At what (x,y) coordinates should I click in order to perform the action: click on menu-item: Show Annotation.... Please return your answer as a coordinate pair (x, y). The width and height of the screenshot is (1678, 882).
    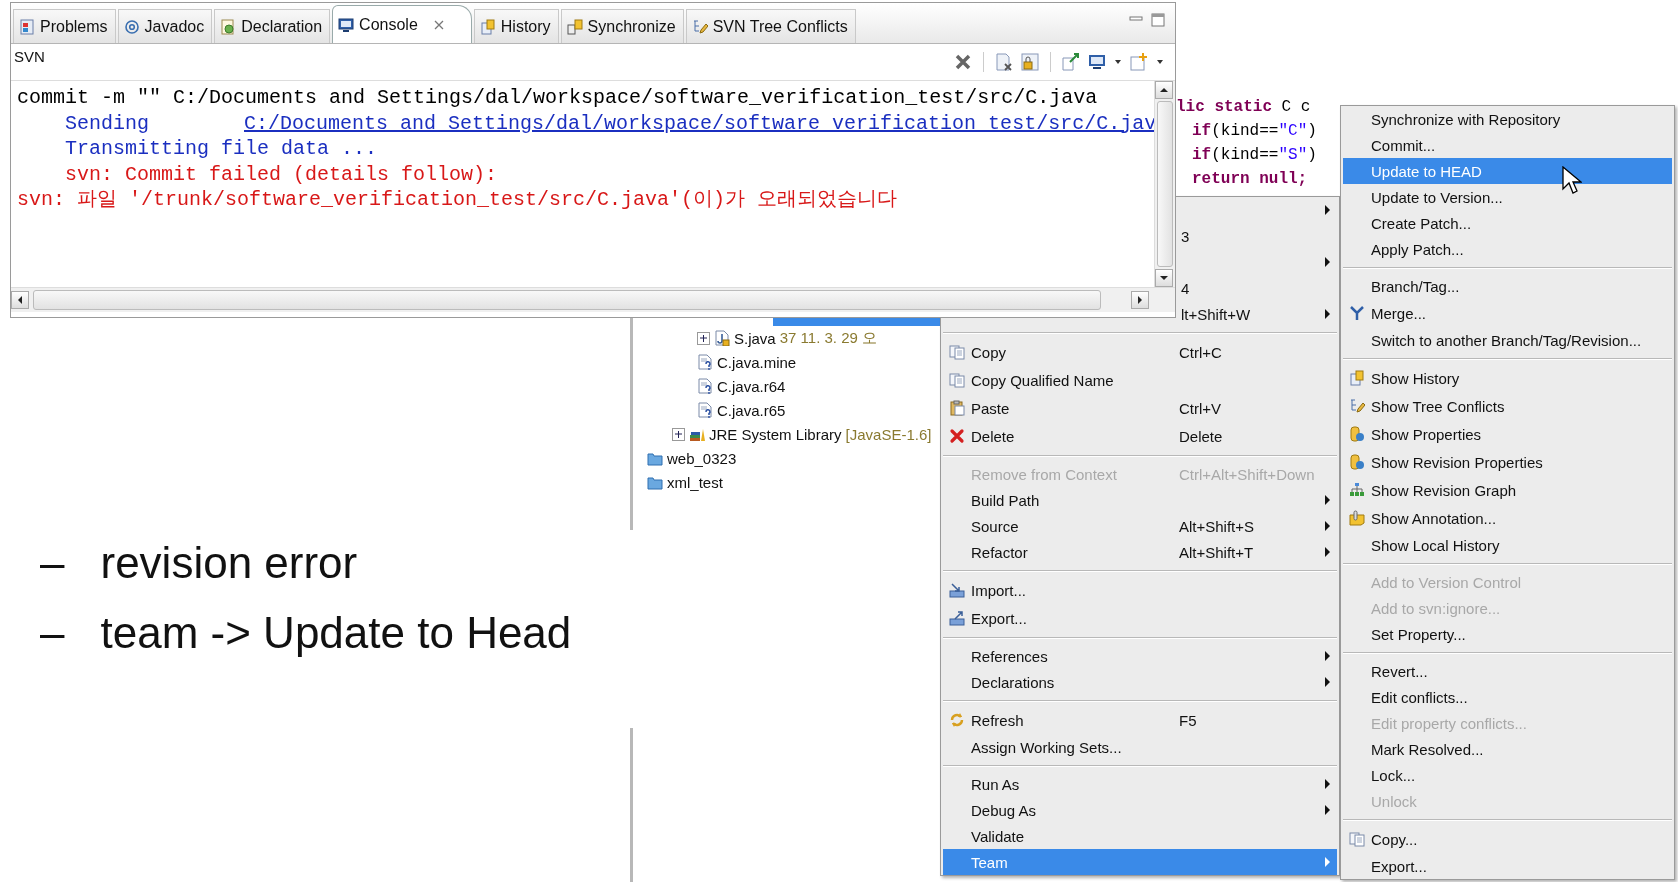
    Looking at the image, I should click on (1507, 518).